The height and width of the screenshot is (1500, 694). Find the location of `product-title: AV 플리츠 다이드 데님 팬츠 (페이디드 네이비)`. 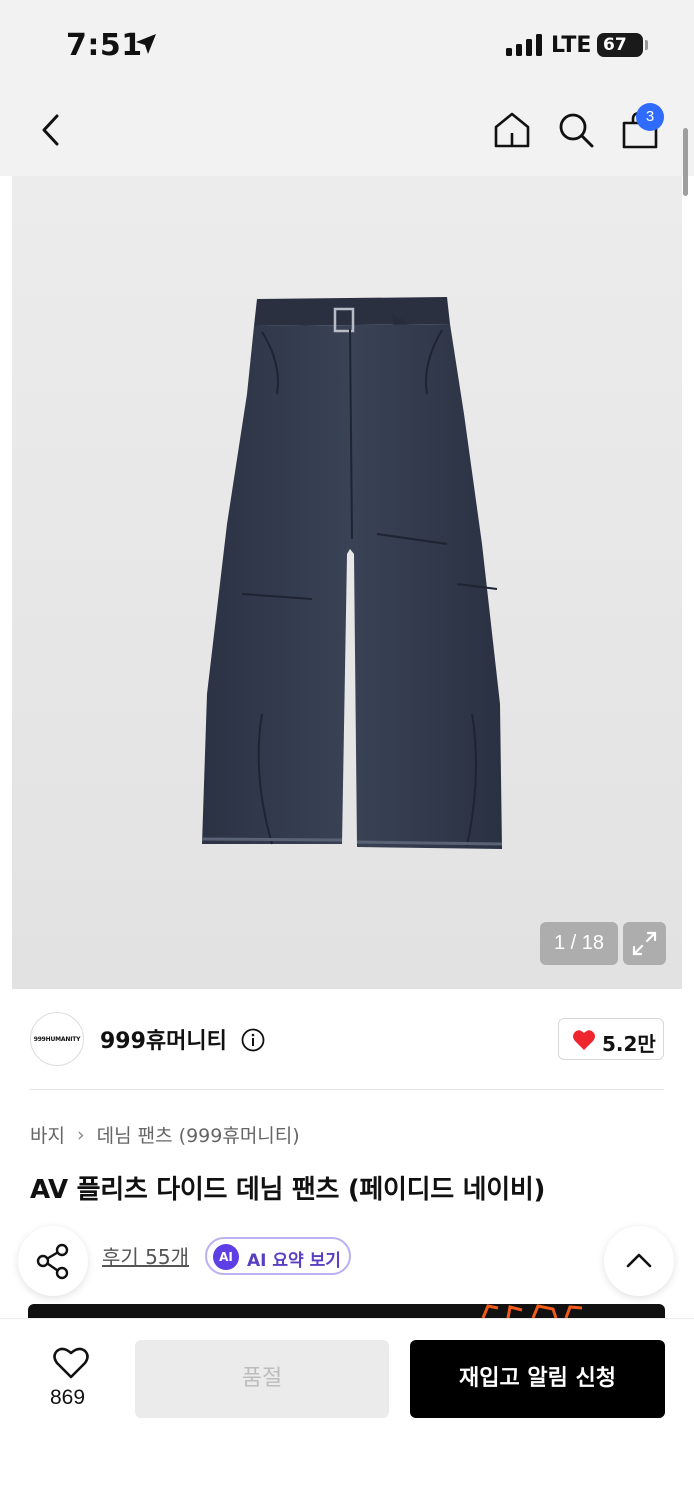

product-title: AV 플리츠 다이드 데님 팬츠 (페이디드 네이비) is located at coordinates (288, 1190).